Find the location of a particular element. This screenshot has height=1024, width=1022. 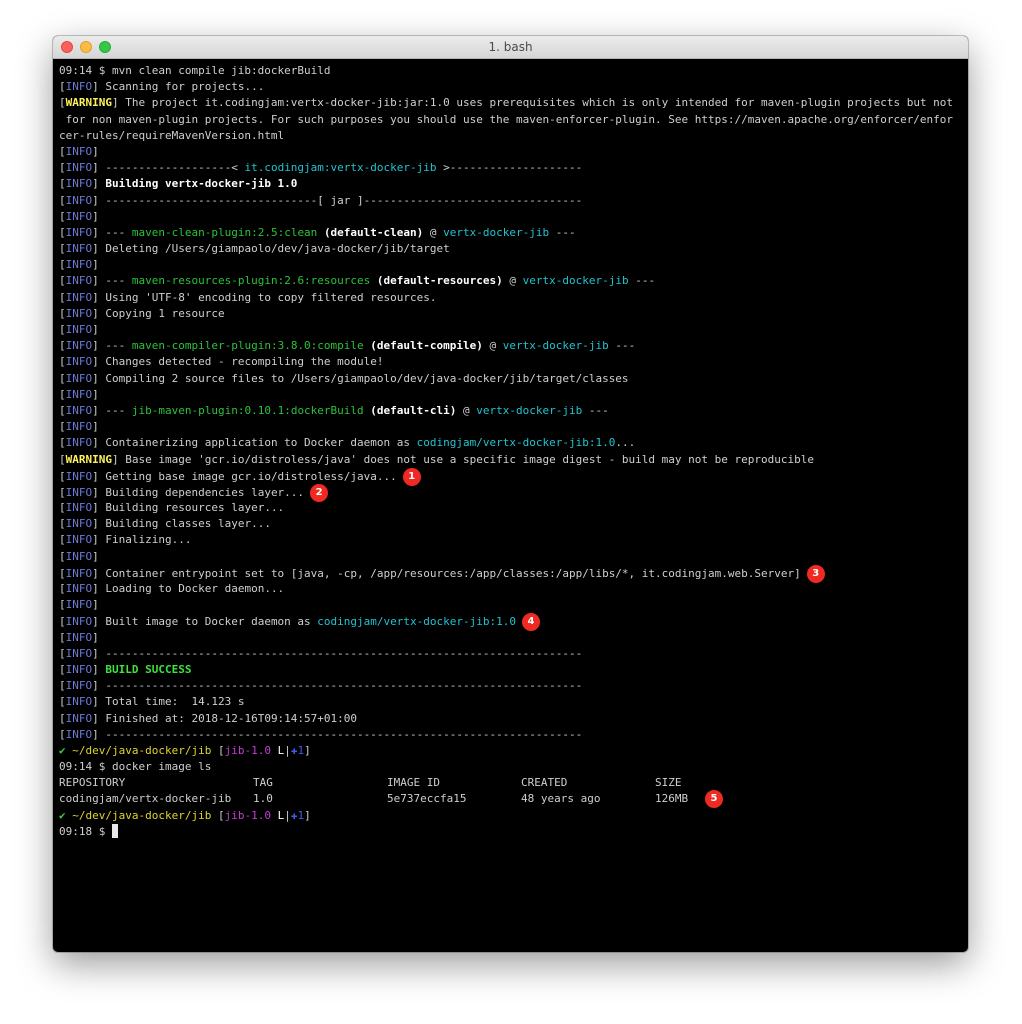

git-changed-count: 1 is located at coordinates (301, 750).